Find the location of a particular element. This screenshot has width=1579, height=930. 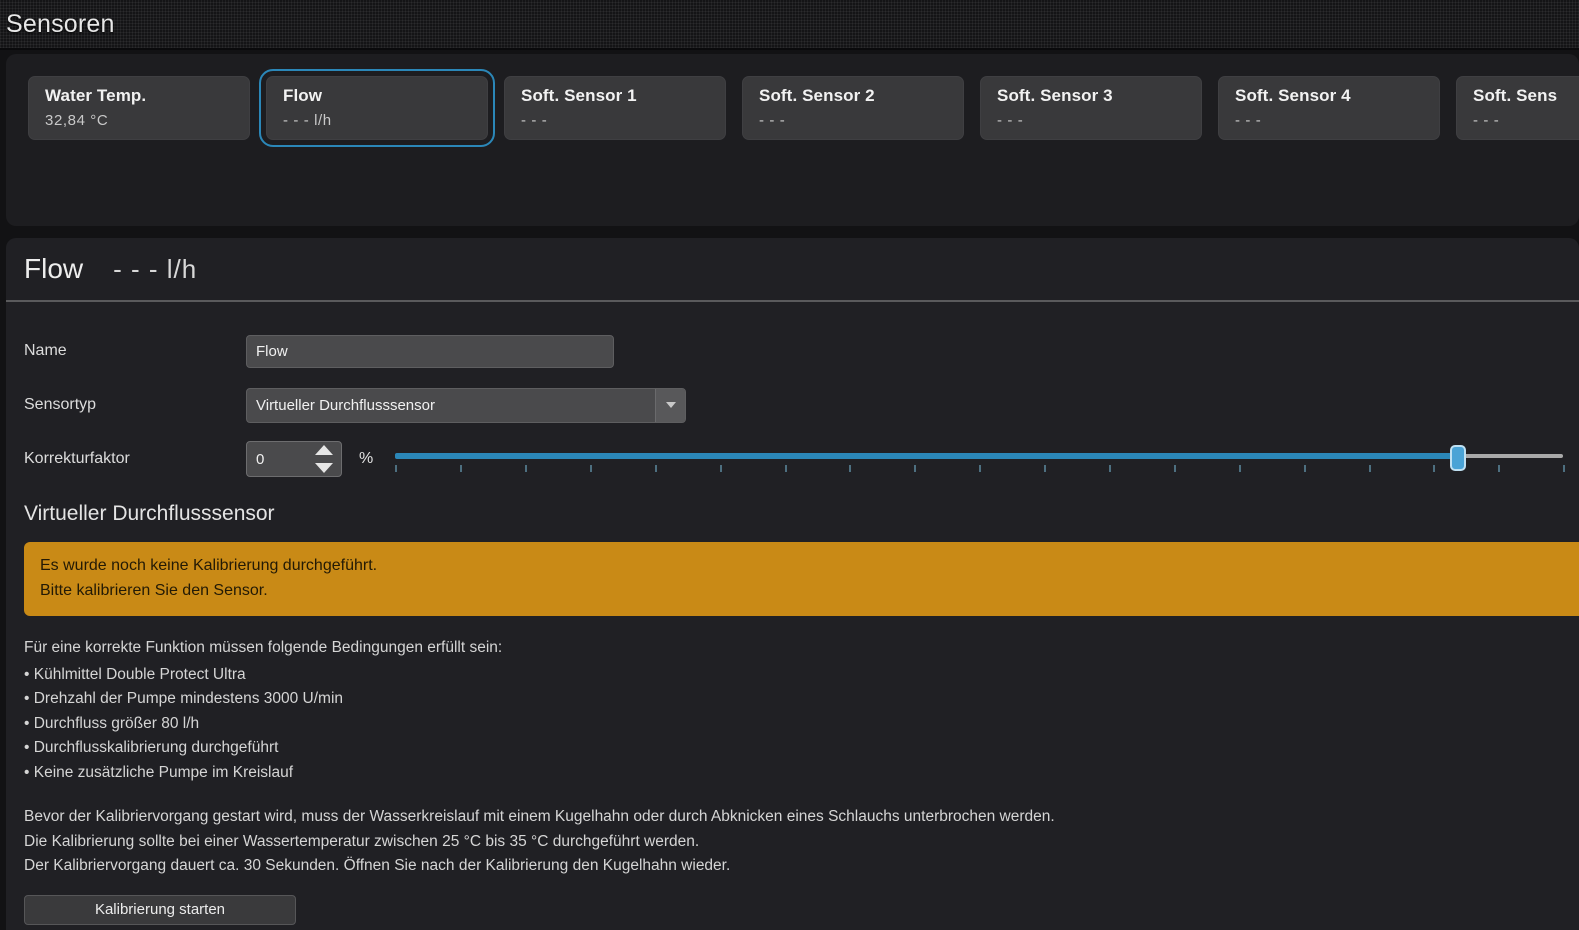

title-bar-divider is located at coordinates (789, 49).